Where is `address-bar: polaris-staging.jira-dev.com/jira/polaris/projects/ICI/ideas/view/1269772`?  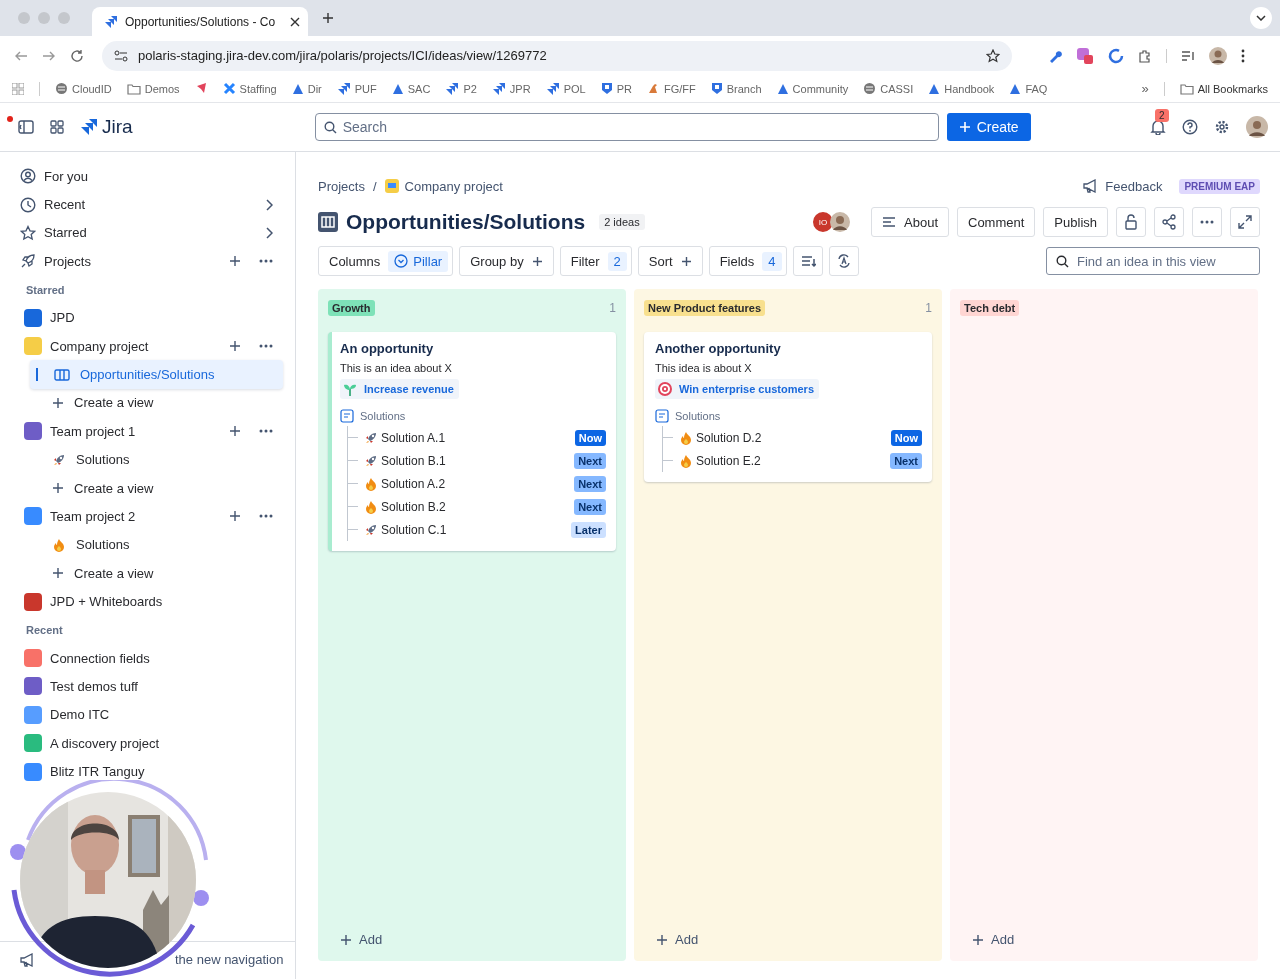
address-bar: polaris-staging.jira-dev.com/jira/polaris/projects/ICI/ideas/view/1269772 is located at coordinates (557, 55).